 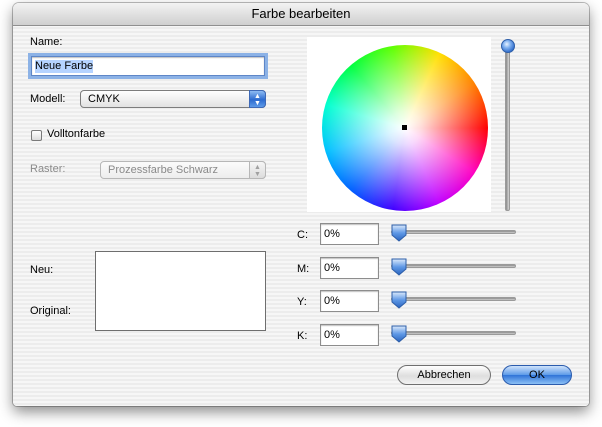 I want to click on color-wheel-area, so click(x=399, y=124).